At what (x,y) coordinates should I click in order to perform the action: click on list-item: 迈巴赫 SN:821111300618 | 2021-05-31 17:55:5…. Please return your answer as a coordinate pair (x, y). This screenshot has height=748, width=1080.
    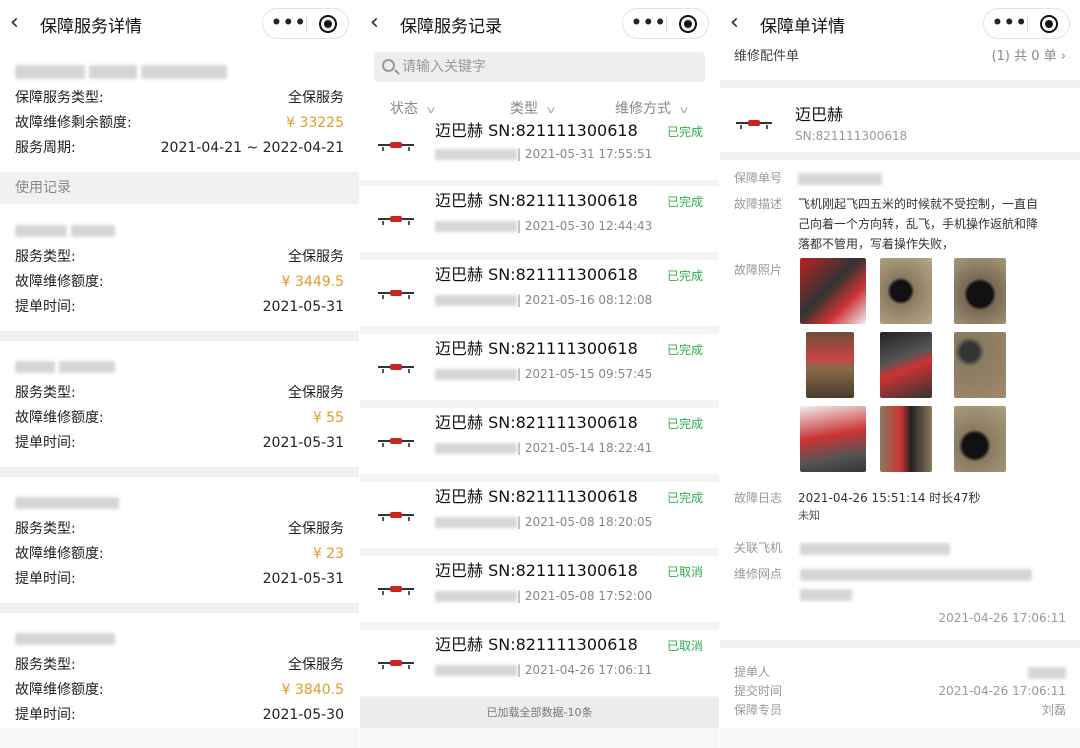
    Looking at the image, I should click on (539, 150).